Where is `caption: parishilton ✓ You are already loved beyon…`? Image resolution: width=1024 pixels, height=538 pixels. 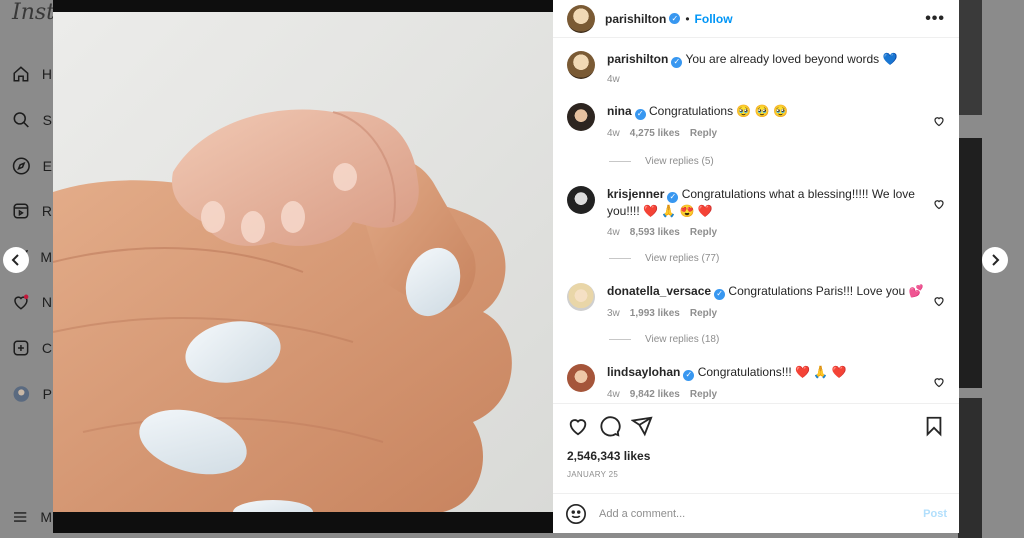 caption: parishilton ✓ You are already loved beyon… is located at coordinates (756, 69).